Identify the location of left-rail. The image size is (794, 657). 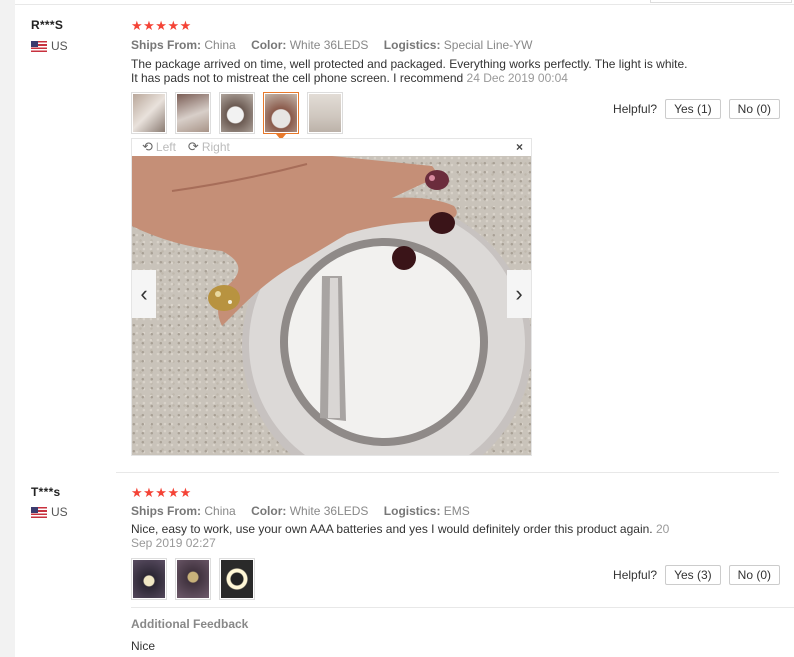
(7, 328).